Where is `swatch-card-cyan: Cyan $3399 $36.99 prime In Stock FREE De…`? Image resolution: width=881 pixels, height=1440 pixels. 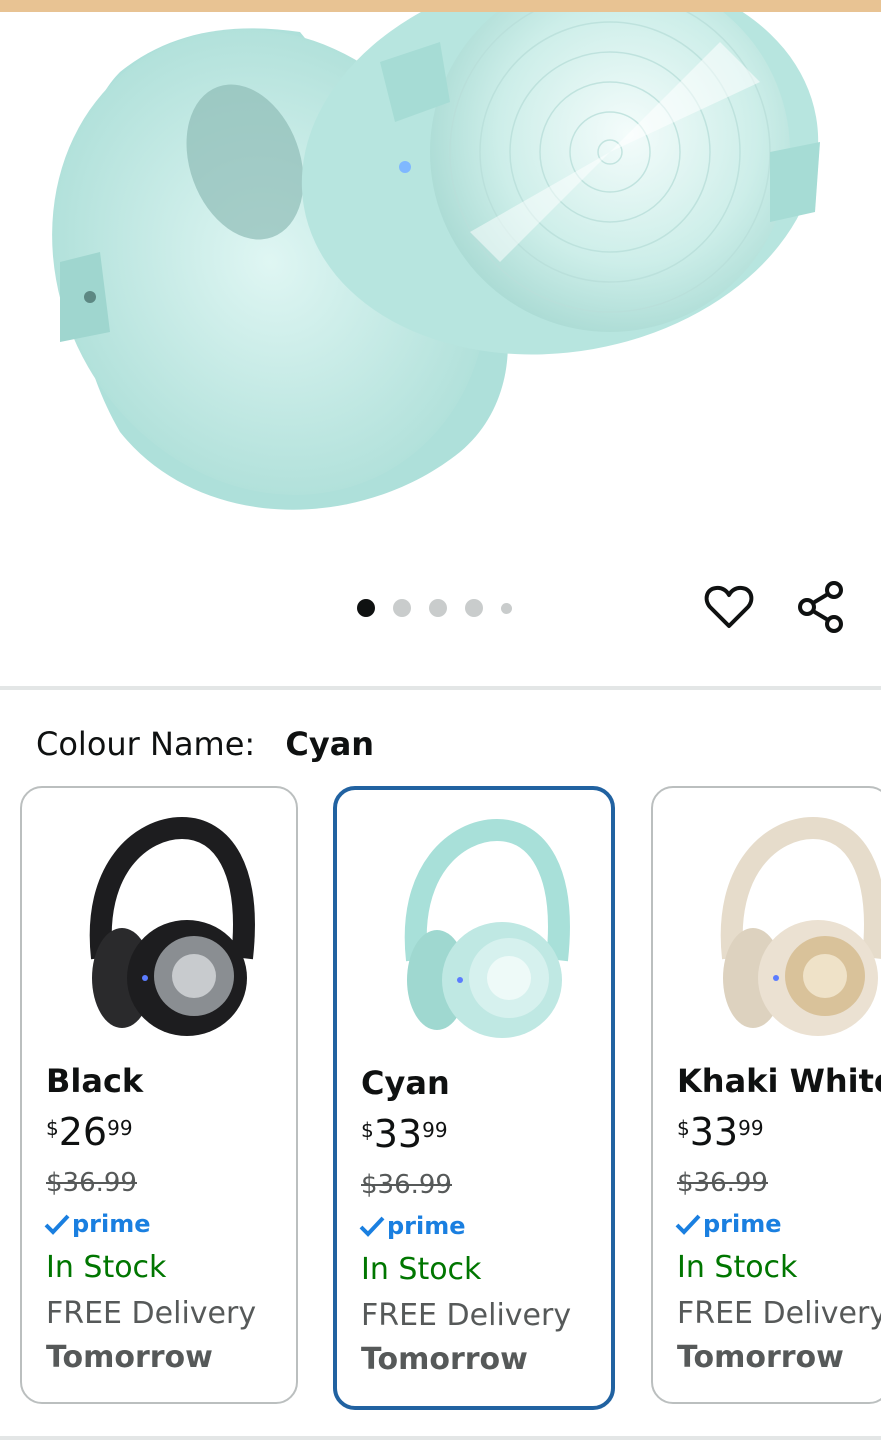
swatch-card-cyan: Cyan $3399 $36.99 prime In Stock FREE De… is located at coordinates (474, 1098).